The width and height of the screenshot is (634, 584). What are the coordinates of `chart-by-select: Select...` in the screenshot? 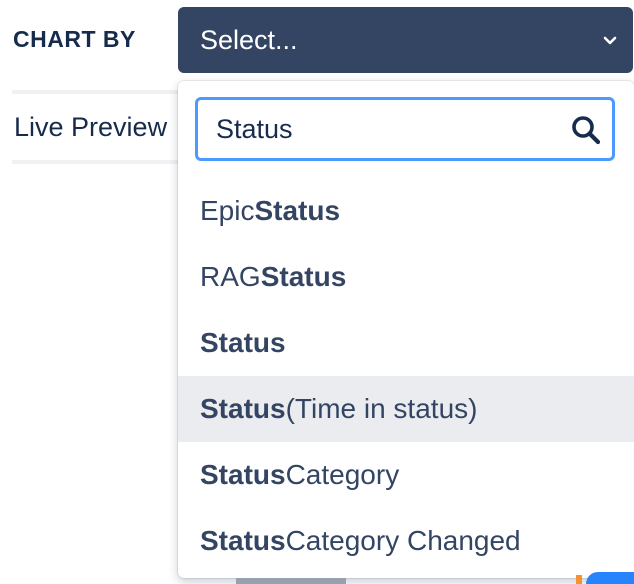 It's located at (405, 40).